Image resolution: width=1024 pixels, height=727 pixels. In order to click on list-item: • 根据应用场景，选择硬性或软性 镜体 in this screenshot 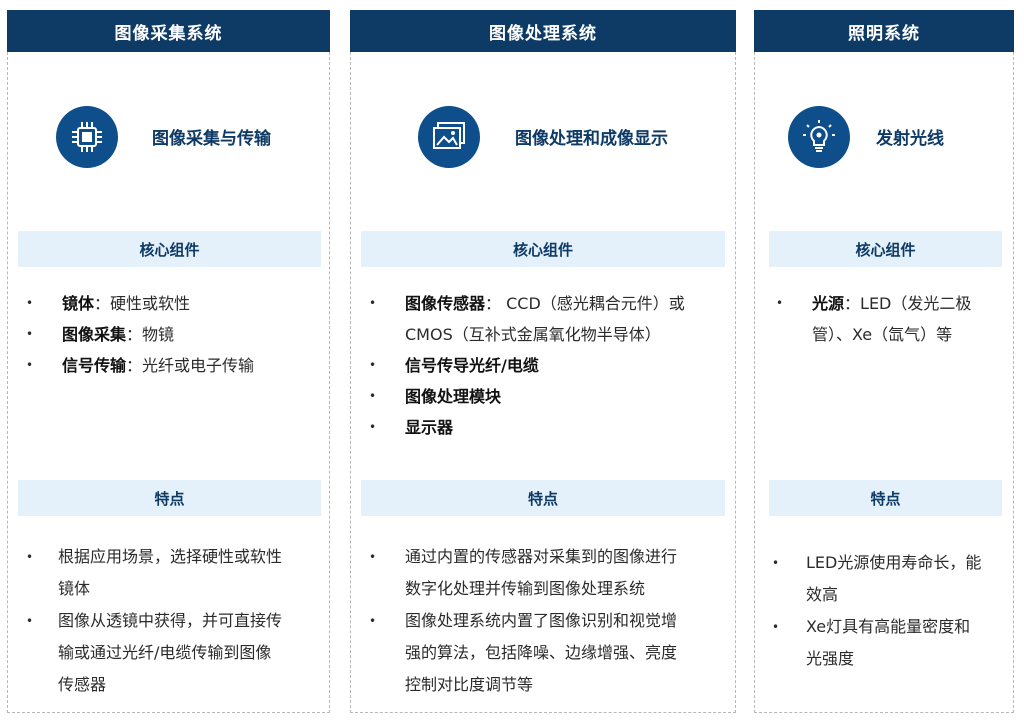, I will do `click(154, 572)`.